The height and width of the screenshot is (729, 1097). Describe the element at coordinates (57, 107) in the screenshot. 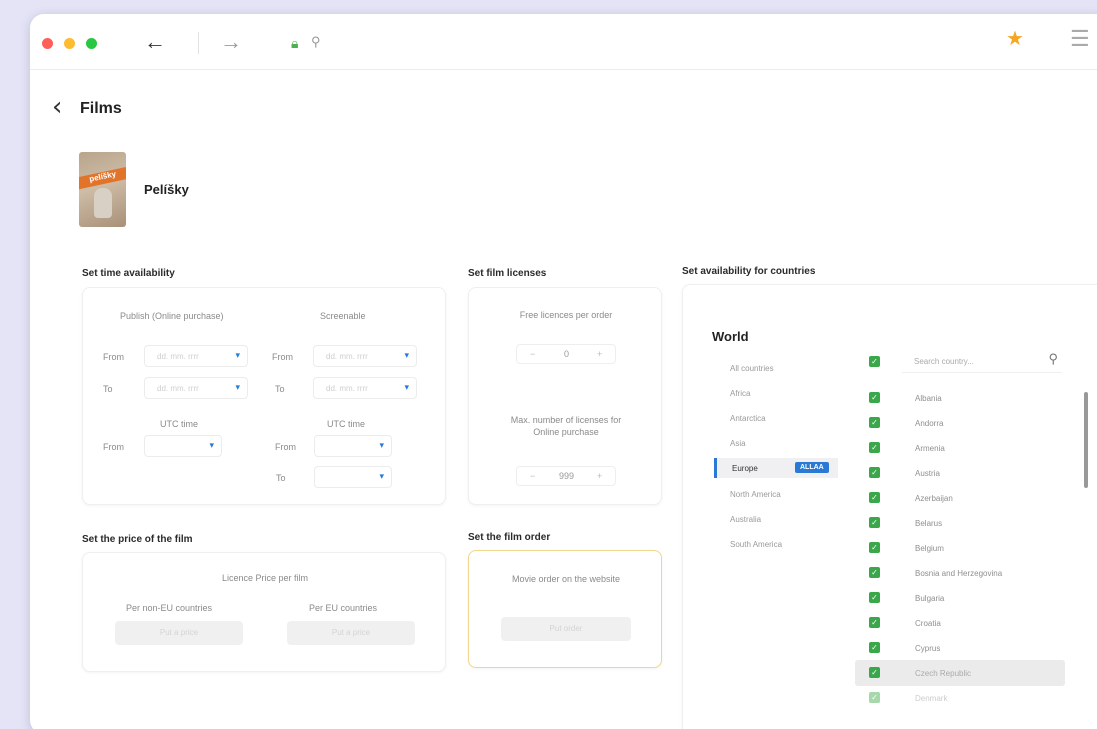

I see `back-button: ‹` at that location.